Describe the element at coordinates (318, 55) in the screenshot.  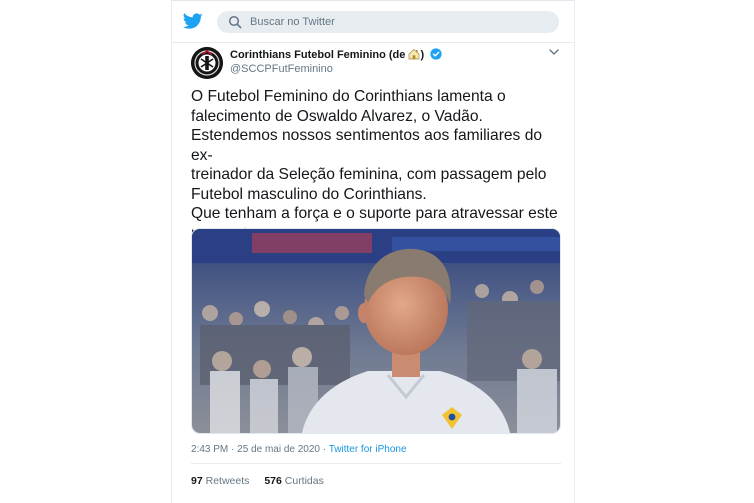
I see `author-name-text: Corinthians Futebol Feminino (de` at that location.